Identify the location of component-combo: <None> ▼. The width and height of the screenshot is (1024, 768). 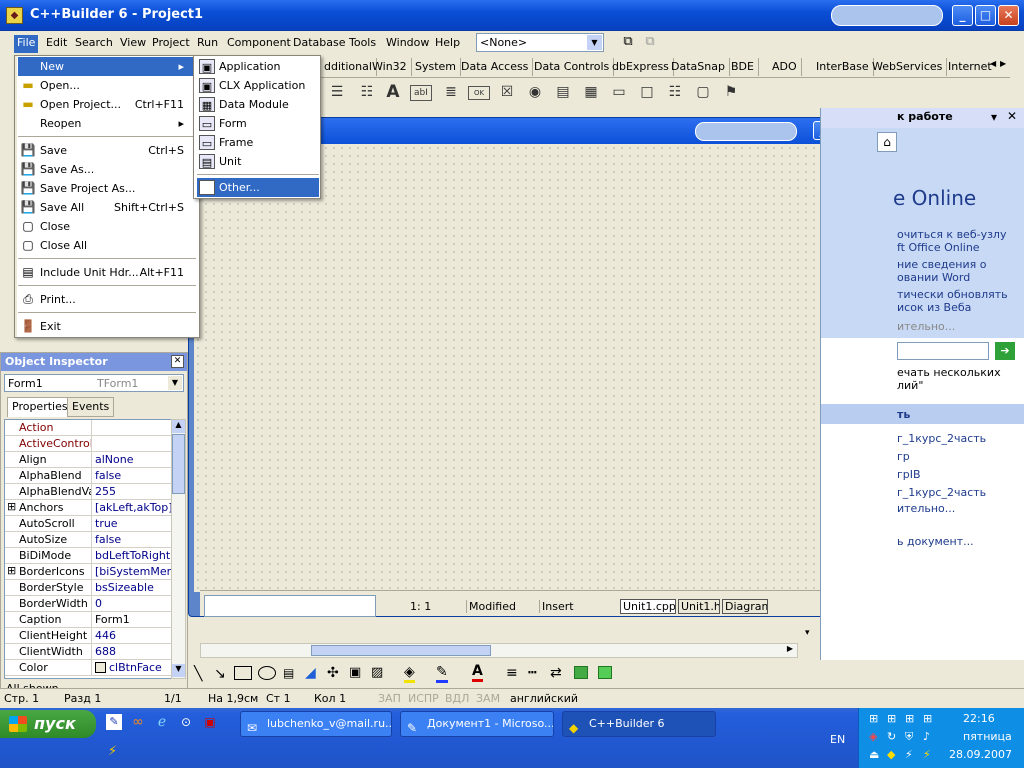
(540, 42).